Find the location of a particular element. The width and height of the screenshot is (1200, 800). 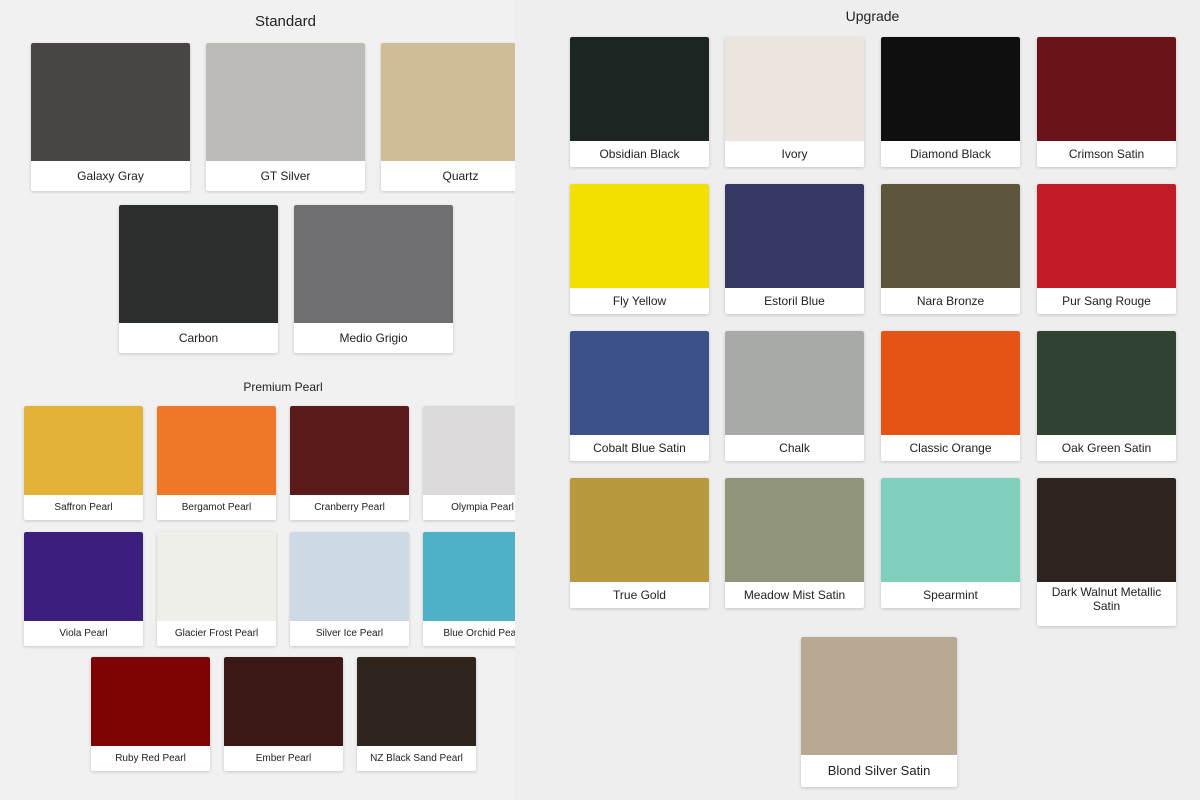

color-name-label: Blond Silver Satin is located at coordinates (879, 770).